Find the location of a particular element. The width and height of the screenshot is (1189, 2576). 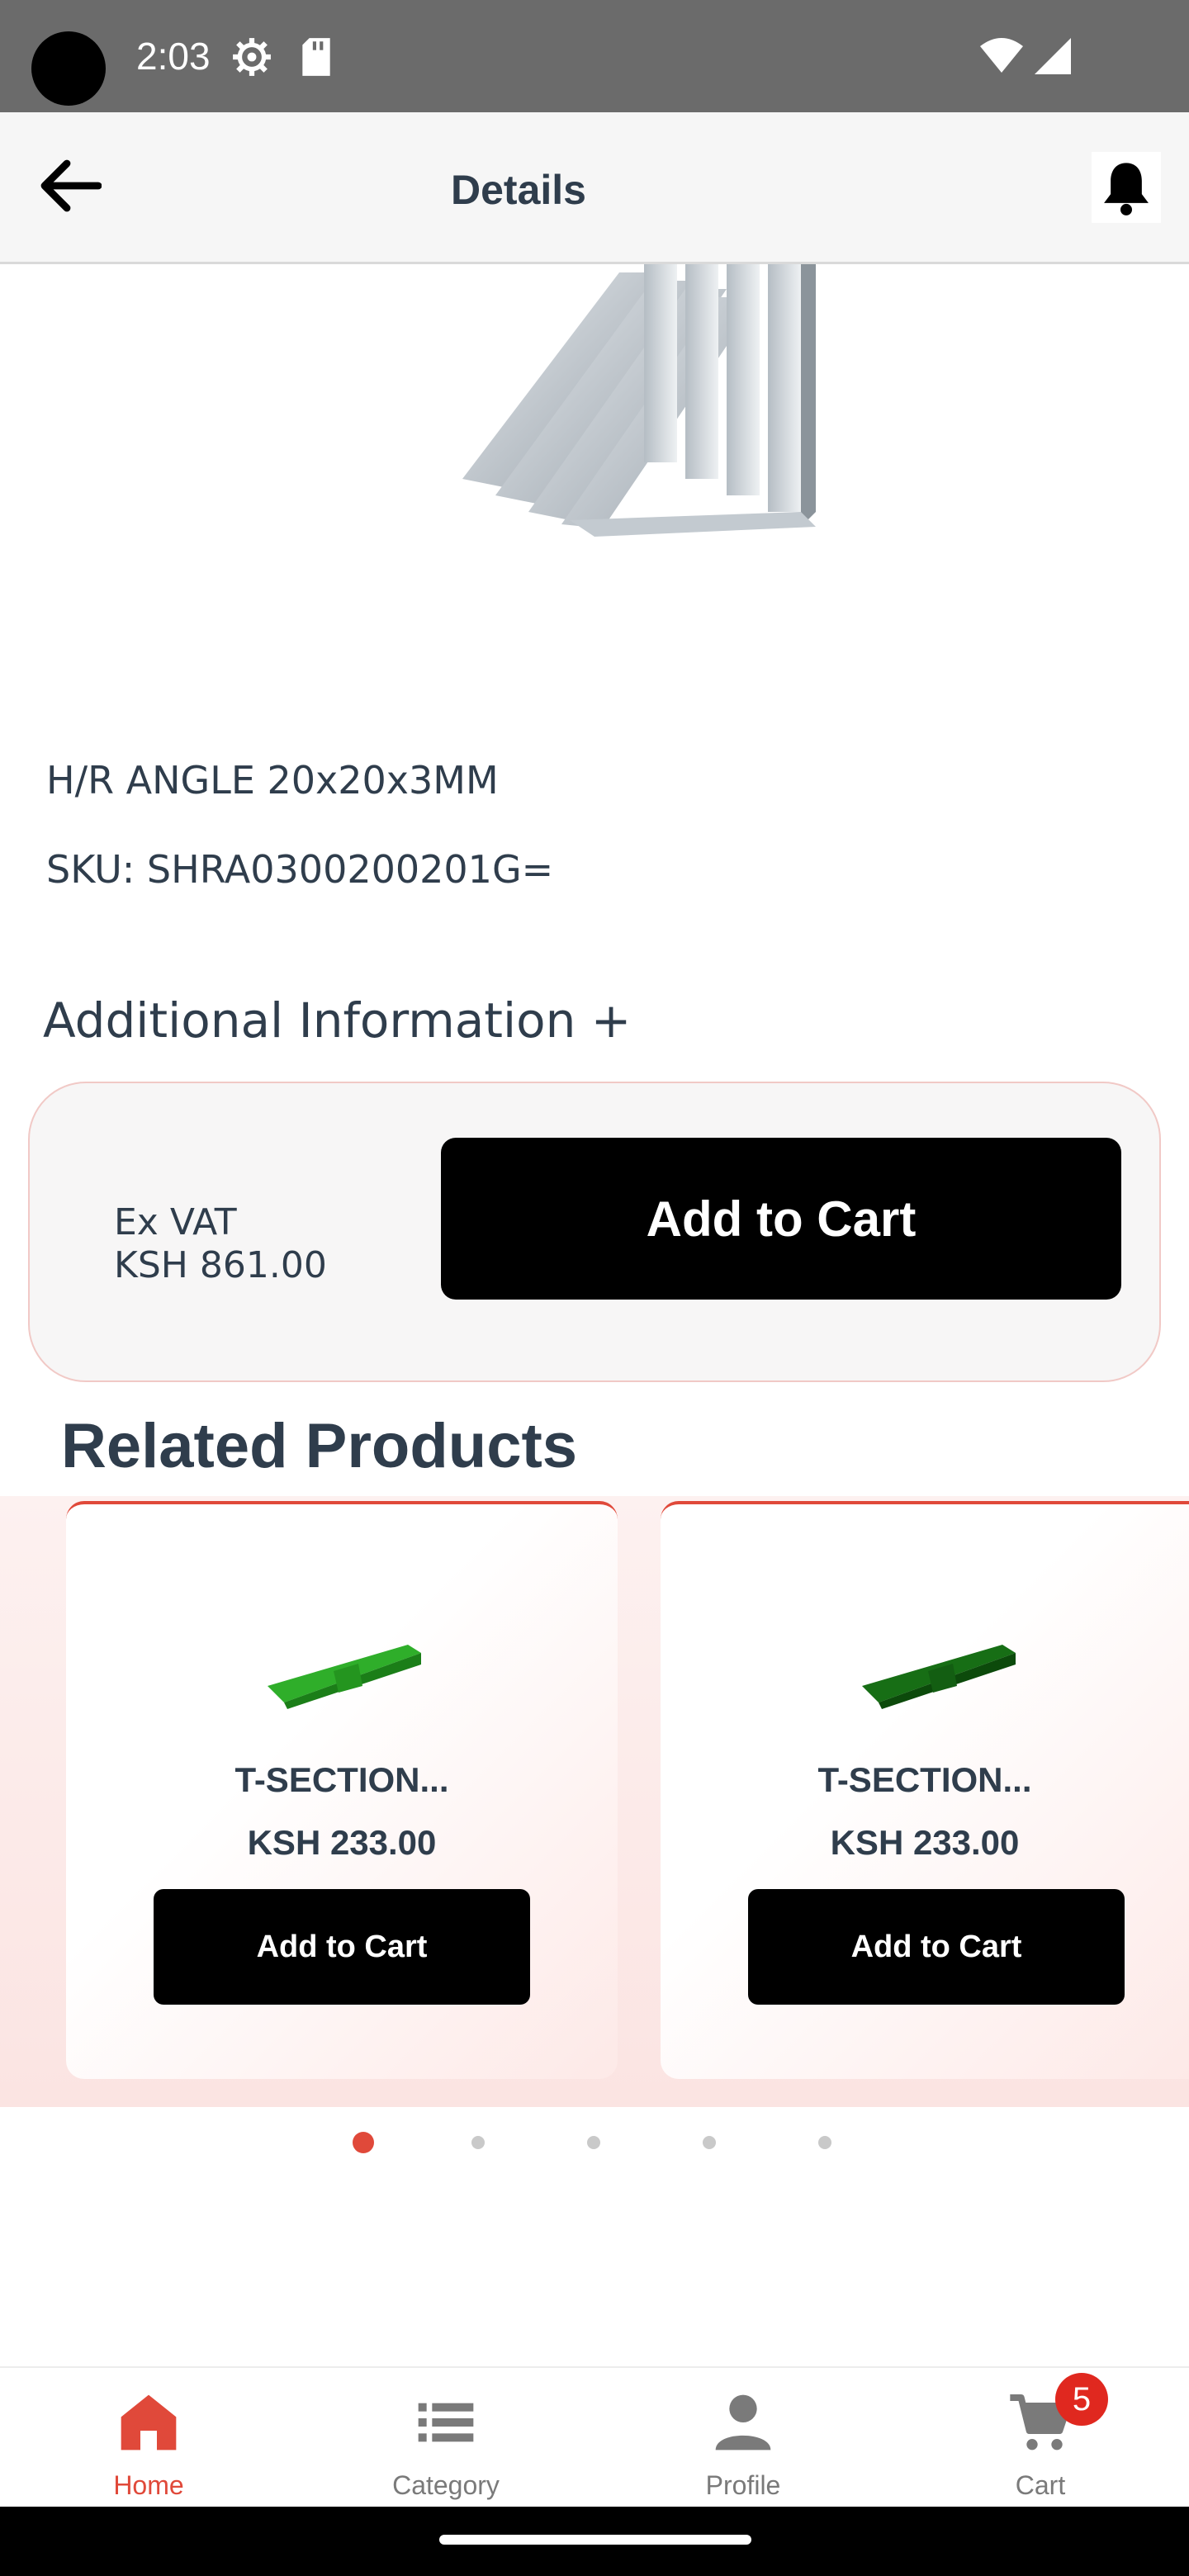

nav-cart: 5 Cart is located at coordinates (1040, 2437).